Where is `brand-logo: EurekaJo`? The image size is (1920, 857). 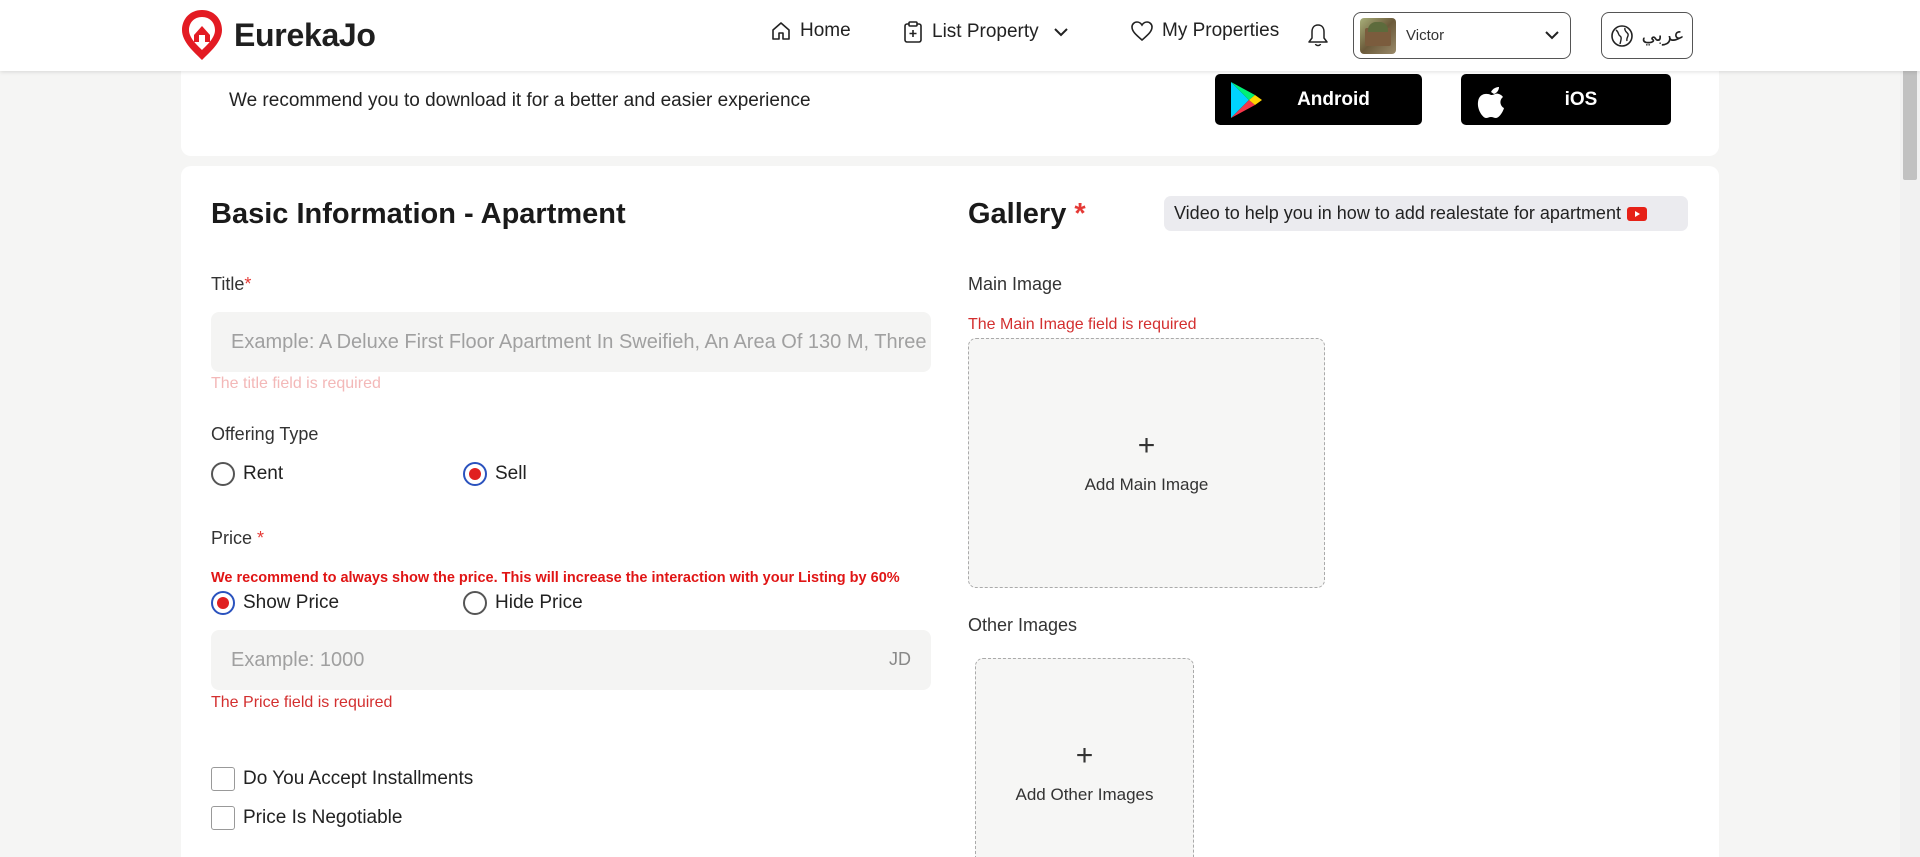
brand-logo: EurekaJo is located at coordinates (278, 35).